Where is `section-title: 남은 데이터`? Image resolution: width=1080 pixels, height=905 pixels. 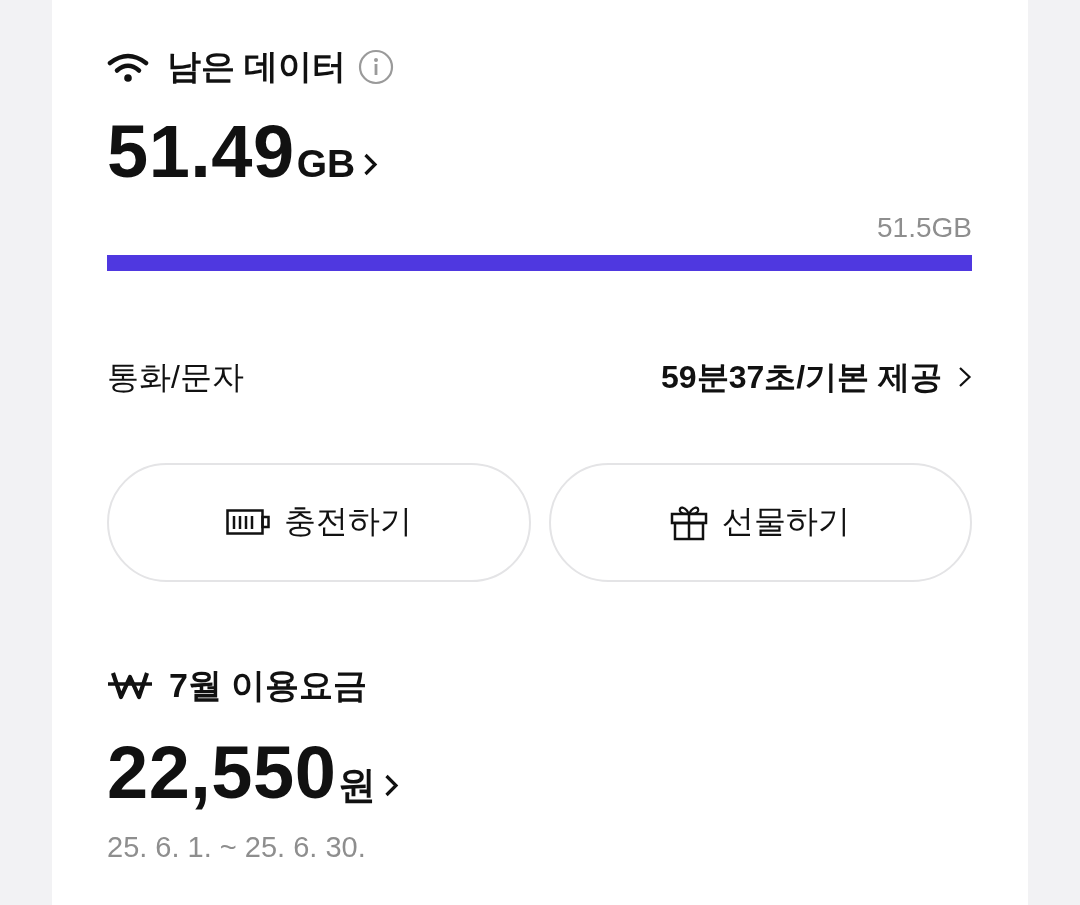 section-title: 남은 데이터 is located at coordinates (257, 66).